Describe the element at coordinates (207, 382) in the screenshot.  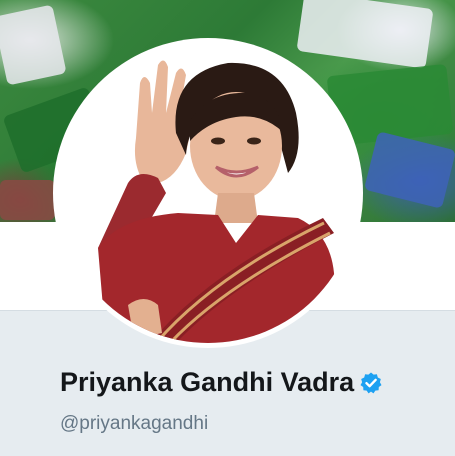
I see `display-name-text: Priyanka Gandhi Vadra` at that location.